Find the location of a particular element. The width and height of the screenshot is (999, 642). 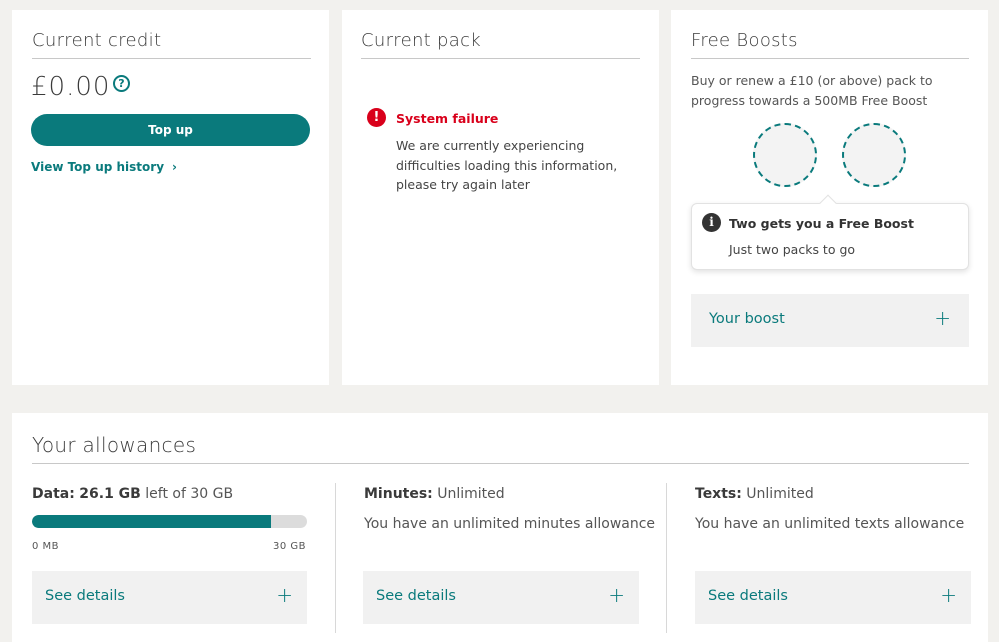

data-allowance-heading: Data: 26.1 GB left of 30 GB is located at coordinates (132, 494).